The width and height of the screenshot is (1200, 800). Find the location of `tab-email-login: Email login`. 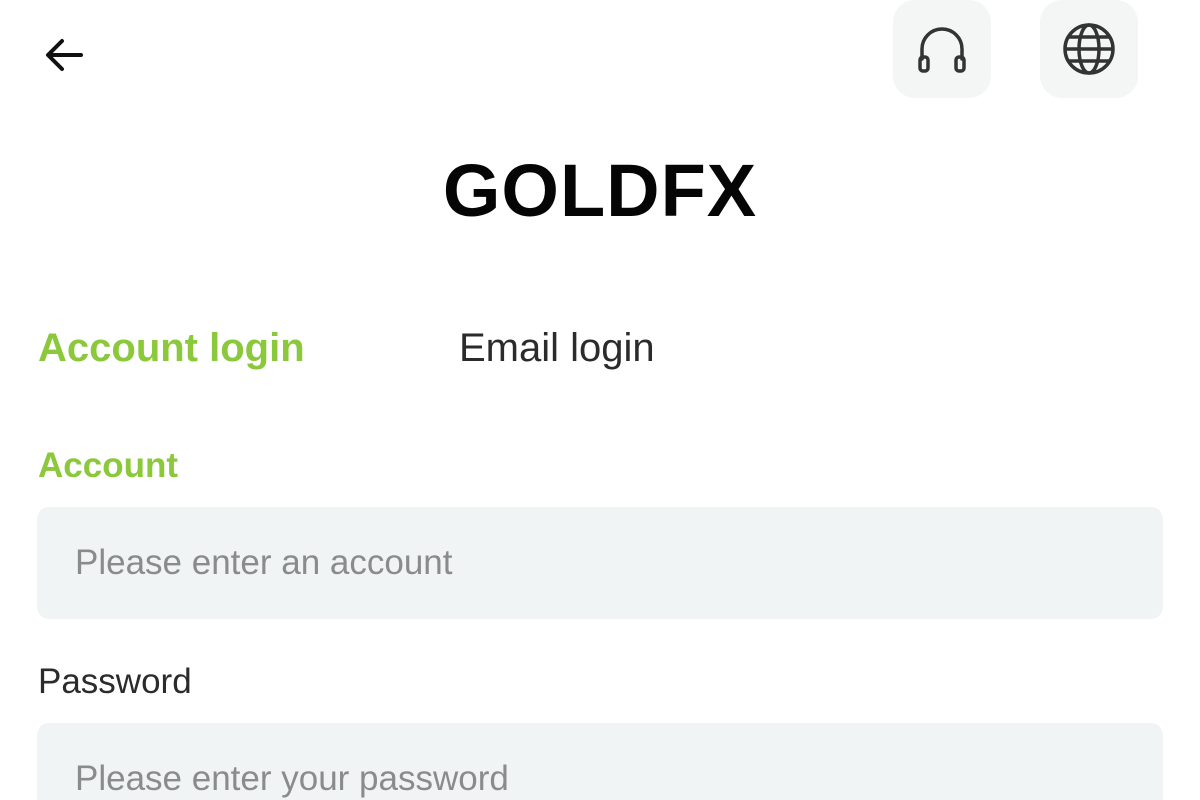

tab-email-login: Email login is located at coordinates (557, 348).